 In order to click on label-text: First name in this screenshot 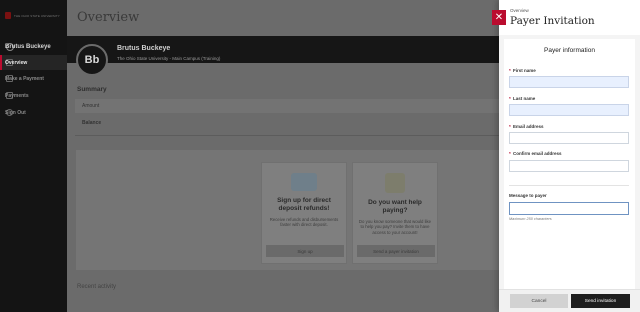, I will do `click(524, 70)`.